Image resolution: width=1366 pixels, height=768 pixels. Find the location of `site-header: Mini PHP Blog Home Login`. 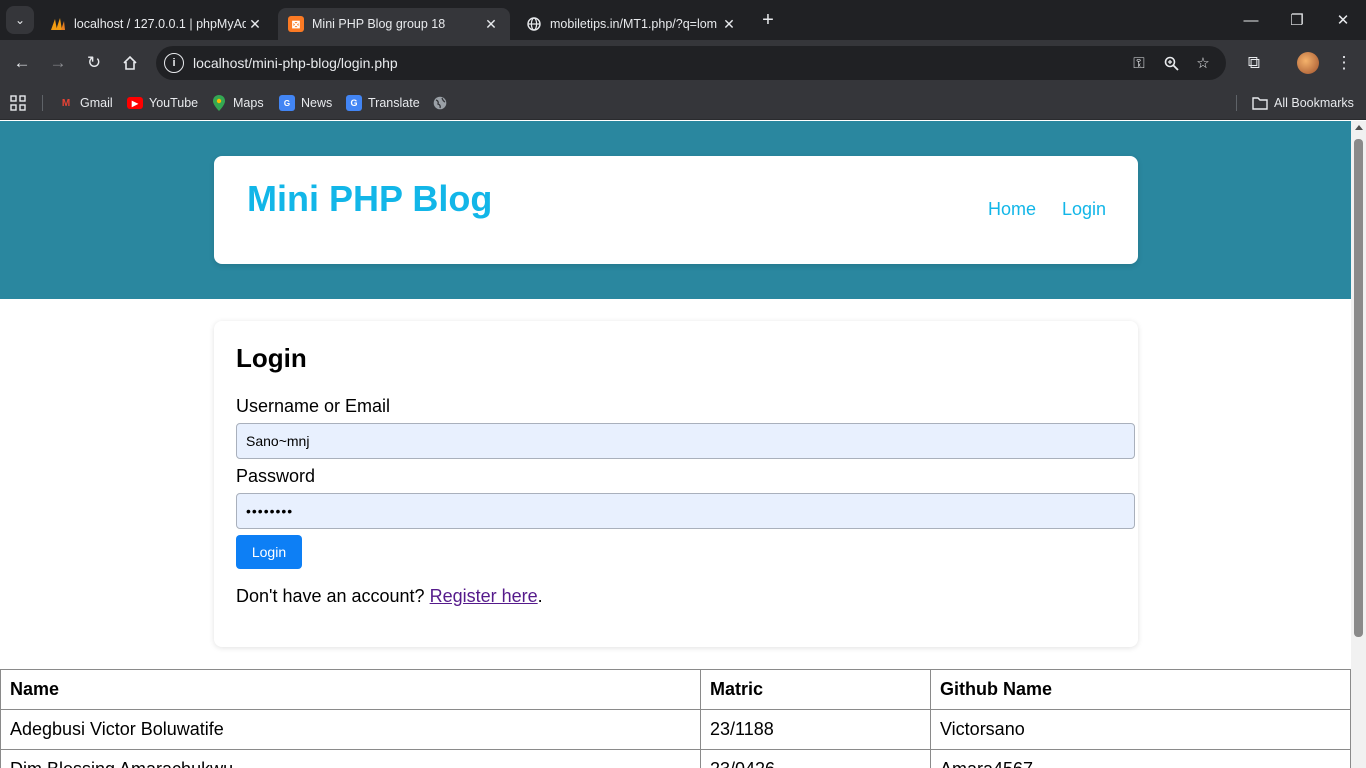

site-header: Mini PHP Blog Home Login is located at coordinates (676, 210).